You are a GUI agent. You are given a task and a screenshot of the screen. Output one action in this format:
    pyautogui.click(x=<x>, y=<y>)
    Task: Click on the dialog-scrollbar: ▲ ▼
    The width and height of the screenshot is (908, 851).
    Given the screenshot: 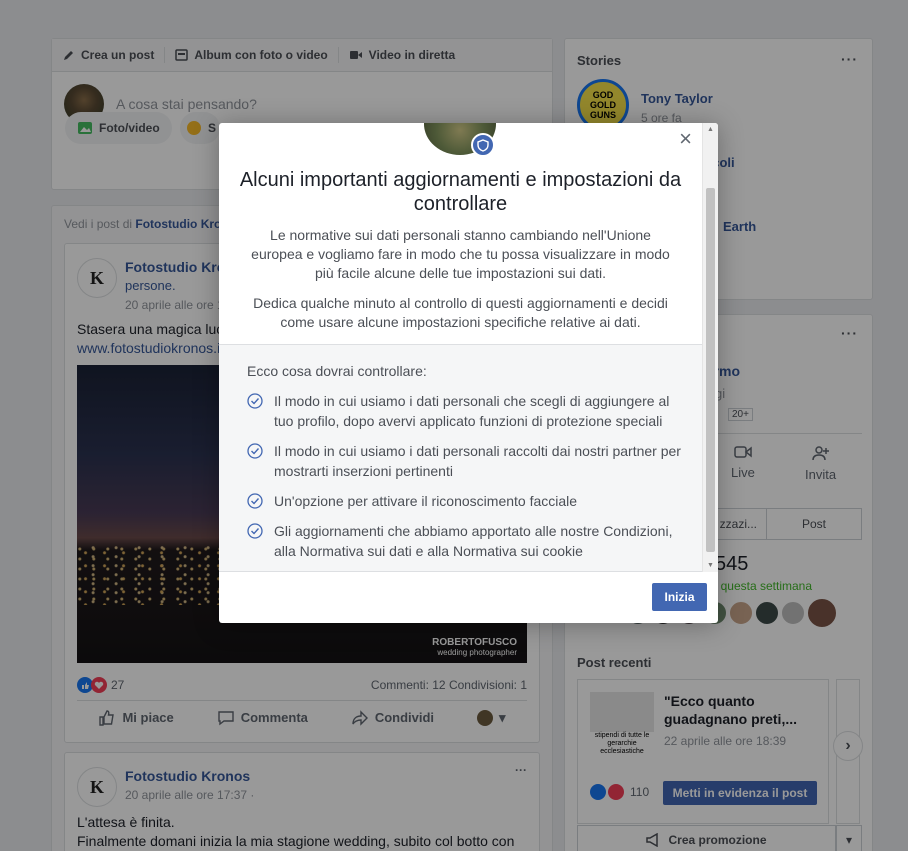 What is the action you would take?
    pyautogui.click(x=710, y=347)
    